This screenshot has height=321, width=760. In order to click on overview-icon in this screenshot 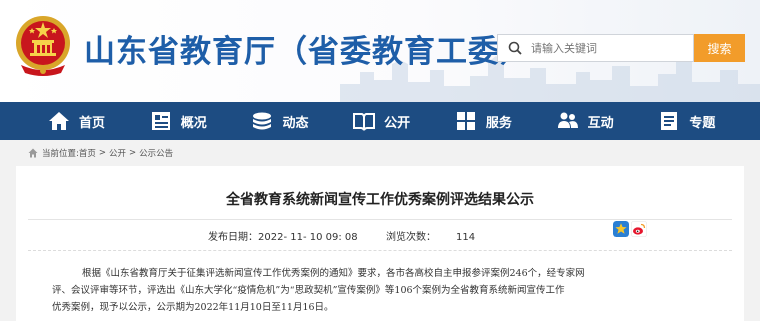, I will do `click(160, 121)`.